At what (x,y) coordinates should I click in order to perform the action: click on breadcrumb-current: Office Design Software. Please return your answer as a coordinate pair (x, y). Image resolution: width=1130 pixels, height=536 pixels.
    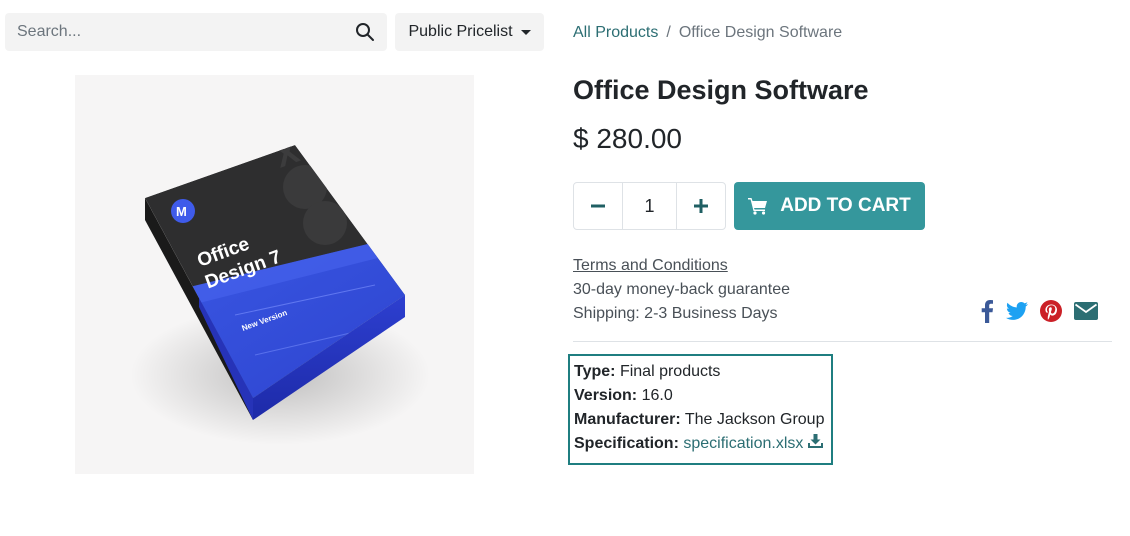
    Looking at the image, I should click on (760, 32).